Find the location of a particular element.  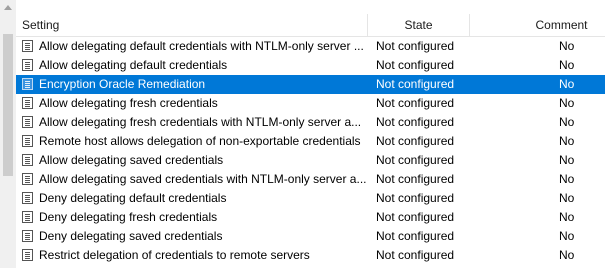

vertical-scrollbar is located at coordinates (8, 134).